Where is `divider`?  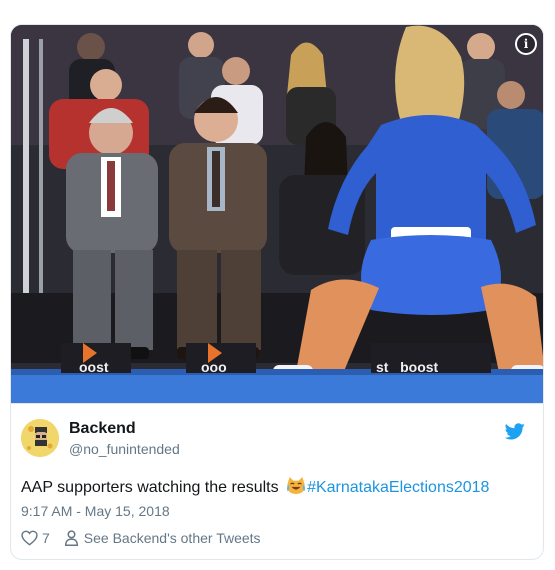 divider is located at coordinates (277, 403).